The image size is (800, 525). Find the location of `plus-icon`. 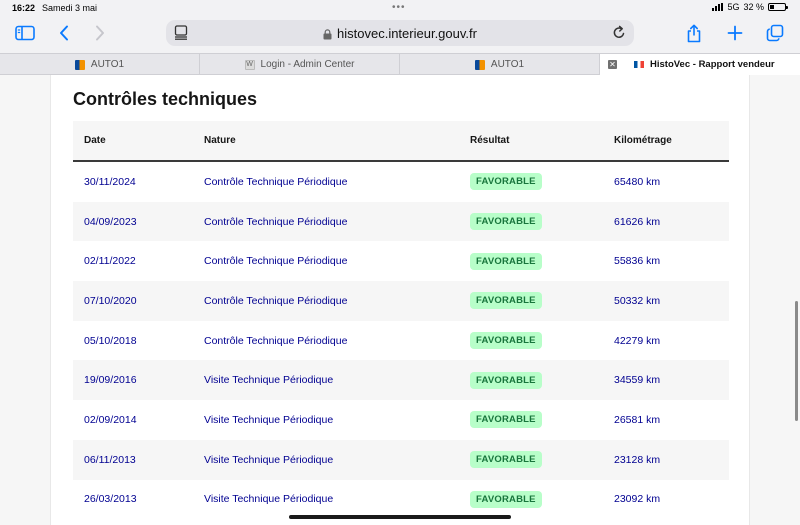

plus-icon is located at coordinates (735, 33).